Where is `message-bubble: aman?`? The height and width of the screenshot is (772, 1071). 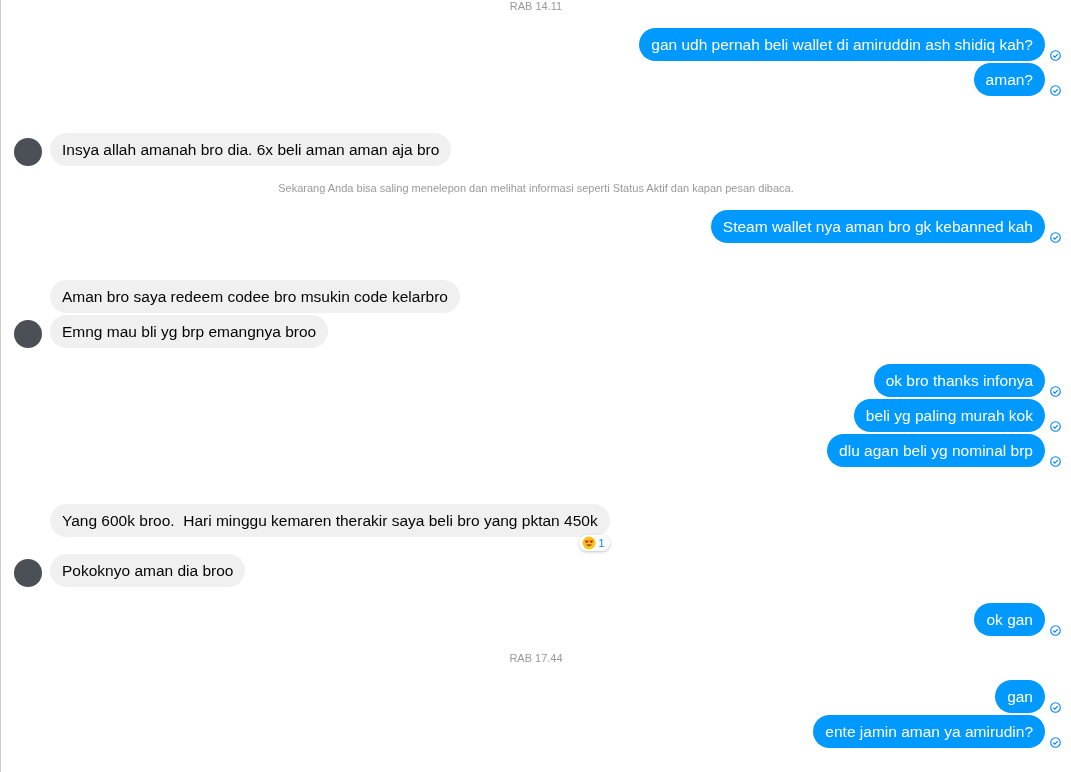
message-bubble: aman? is located at coordinates (1009, 79).